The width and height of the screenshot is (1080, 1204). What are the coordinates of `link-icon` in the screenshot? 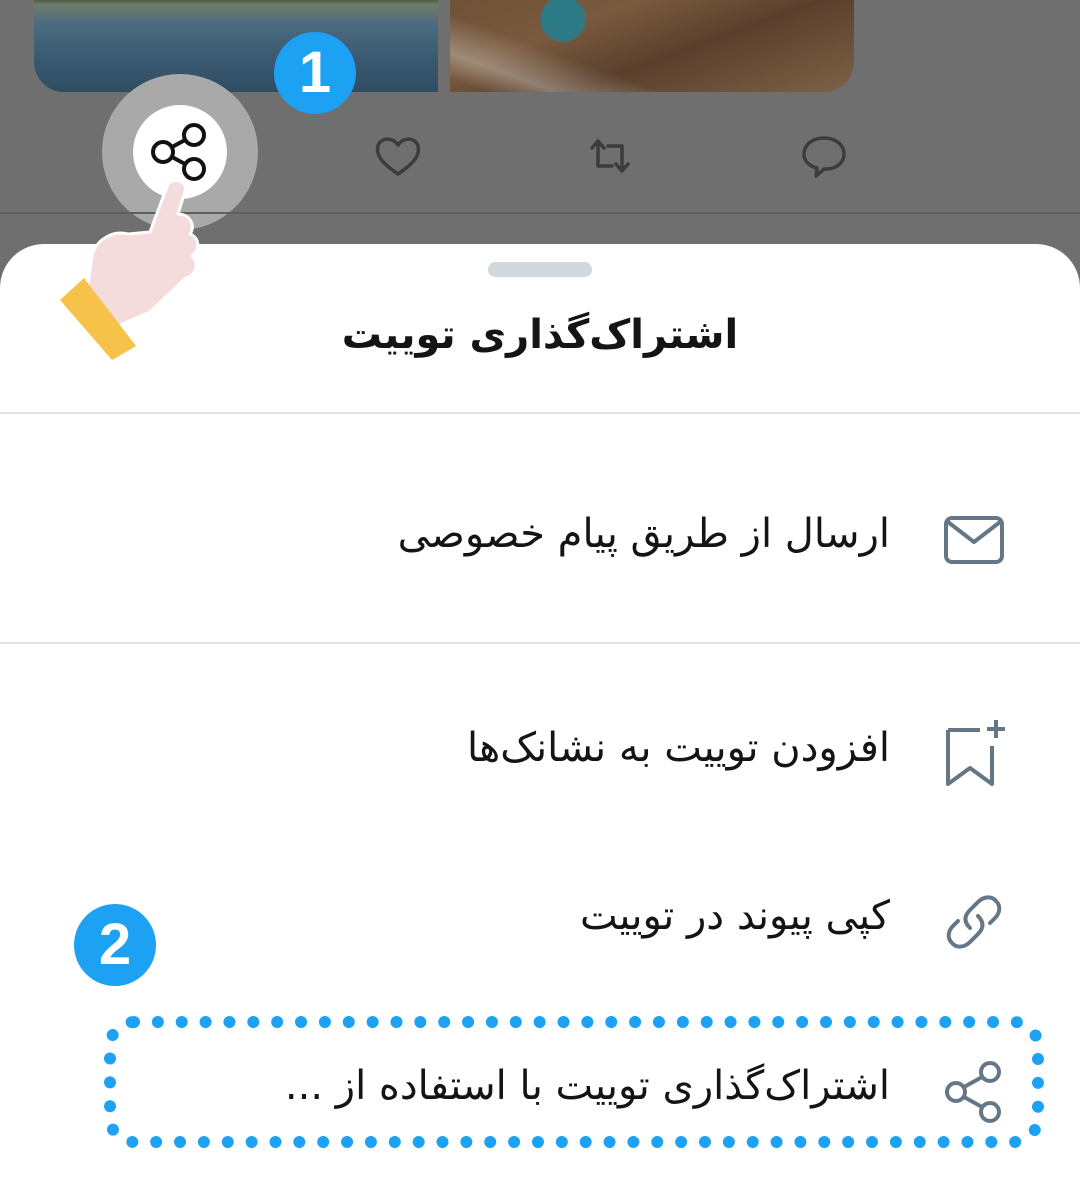 It's located at (974, 922).